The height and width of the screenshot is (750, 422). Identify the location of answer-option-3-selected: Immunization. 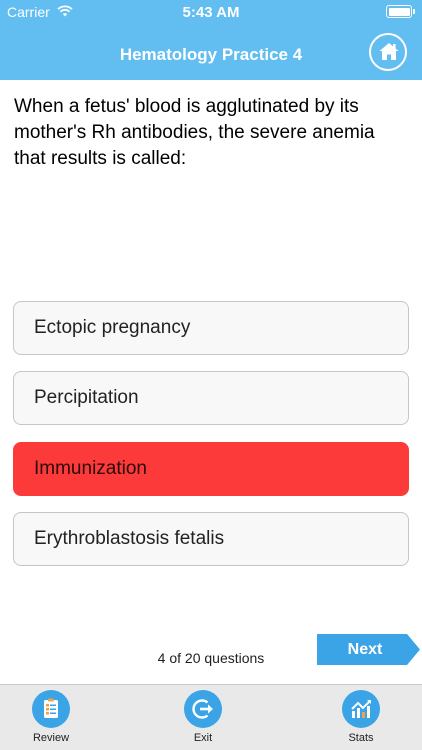
(211, 469).